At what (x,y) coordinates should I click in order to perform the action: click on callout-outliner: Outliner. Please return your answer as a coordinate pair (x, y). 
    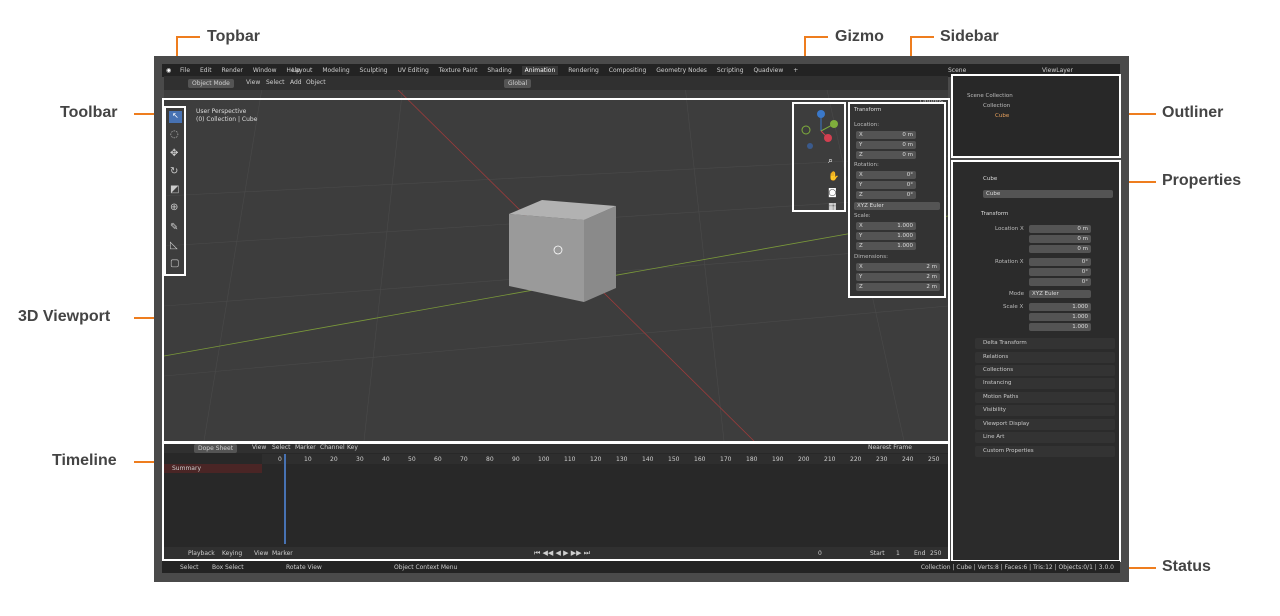
    Looking at the image, I should click on (1193, 112).